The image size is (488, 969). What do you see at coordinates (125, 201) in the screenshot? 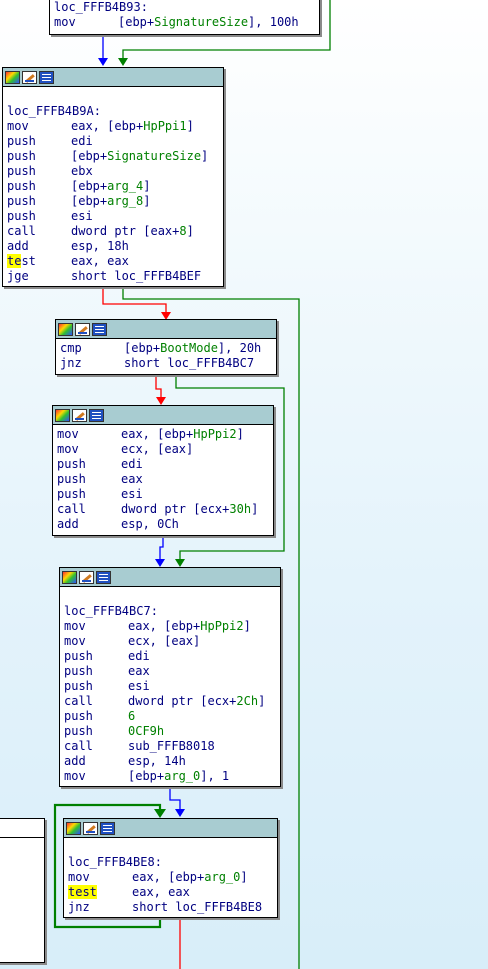
I see `operand-symbol: arg_8` at bounding box center [125, 201].